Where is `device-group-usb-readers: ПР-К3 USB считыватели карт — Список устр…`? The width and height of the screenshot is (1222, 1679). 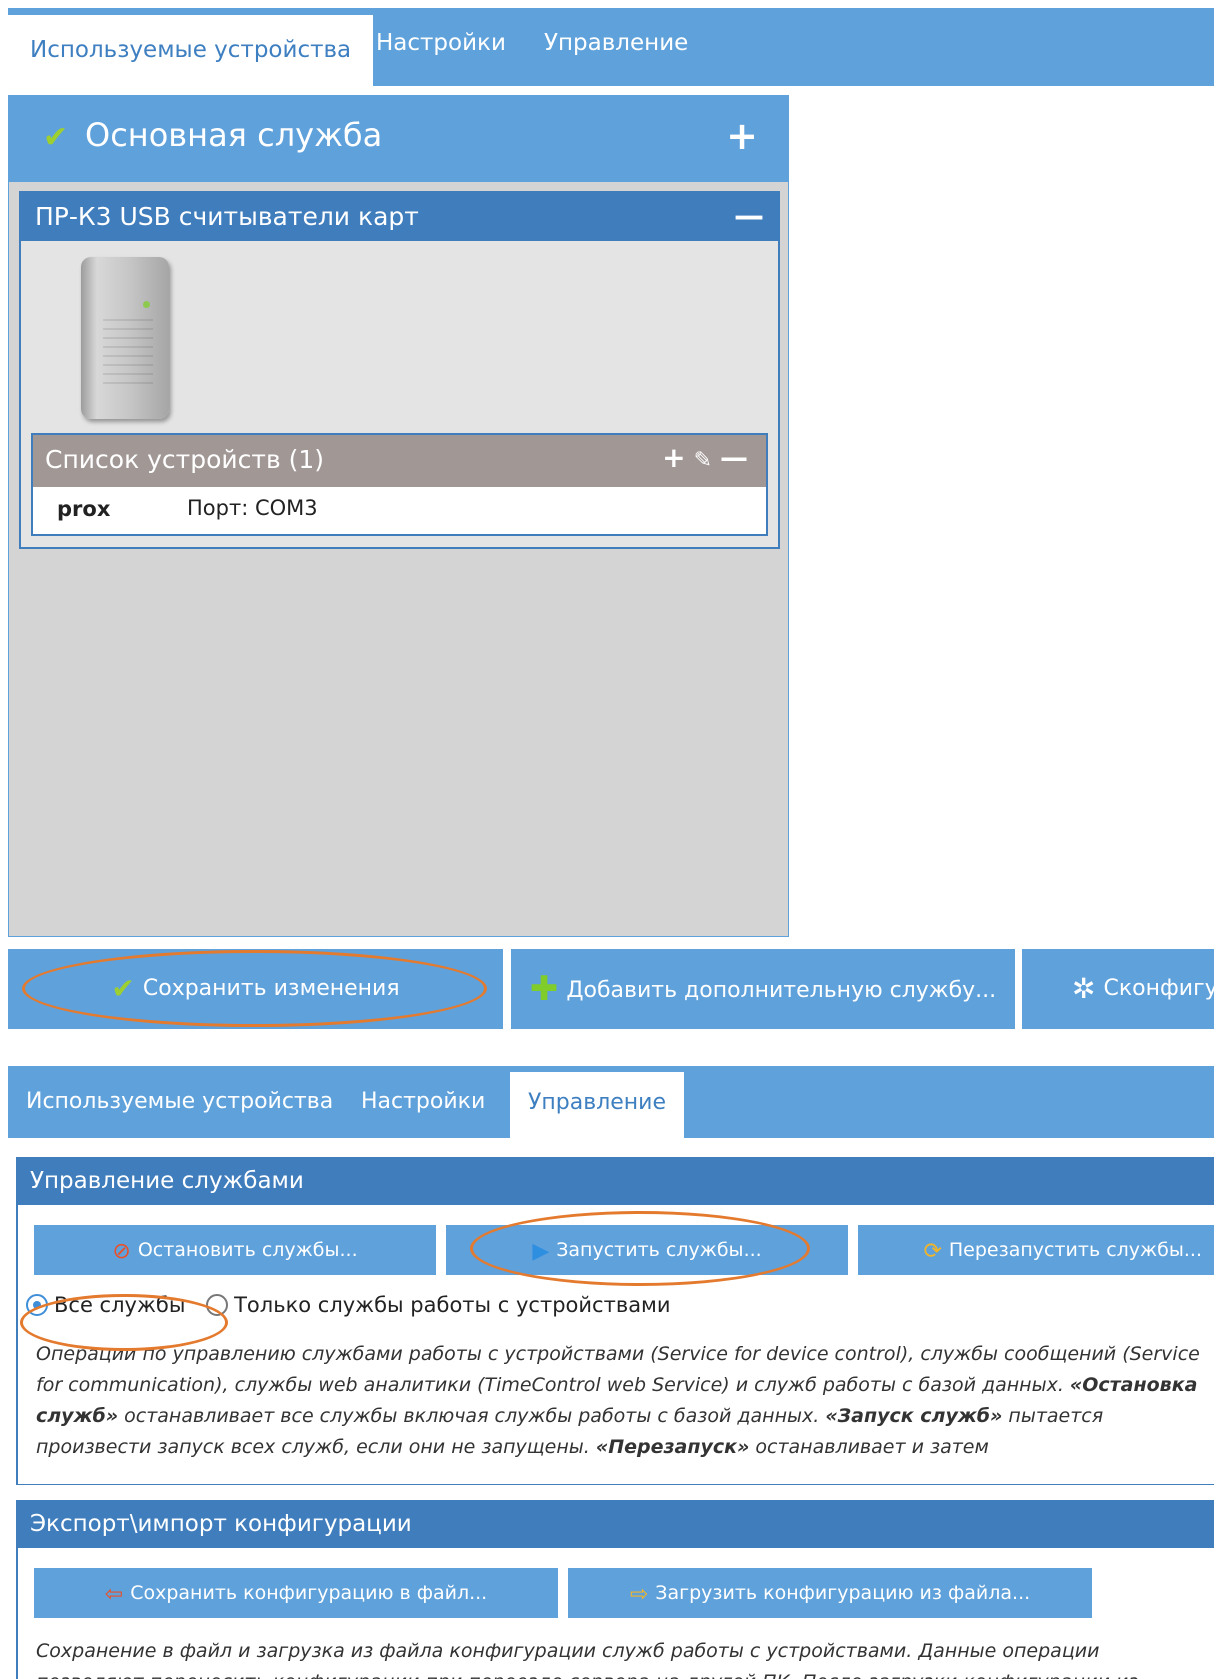
device-group-usb-readers: ПР-К3 USB считыватели карт — Список устр… is located at coordinates (399, 370).